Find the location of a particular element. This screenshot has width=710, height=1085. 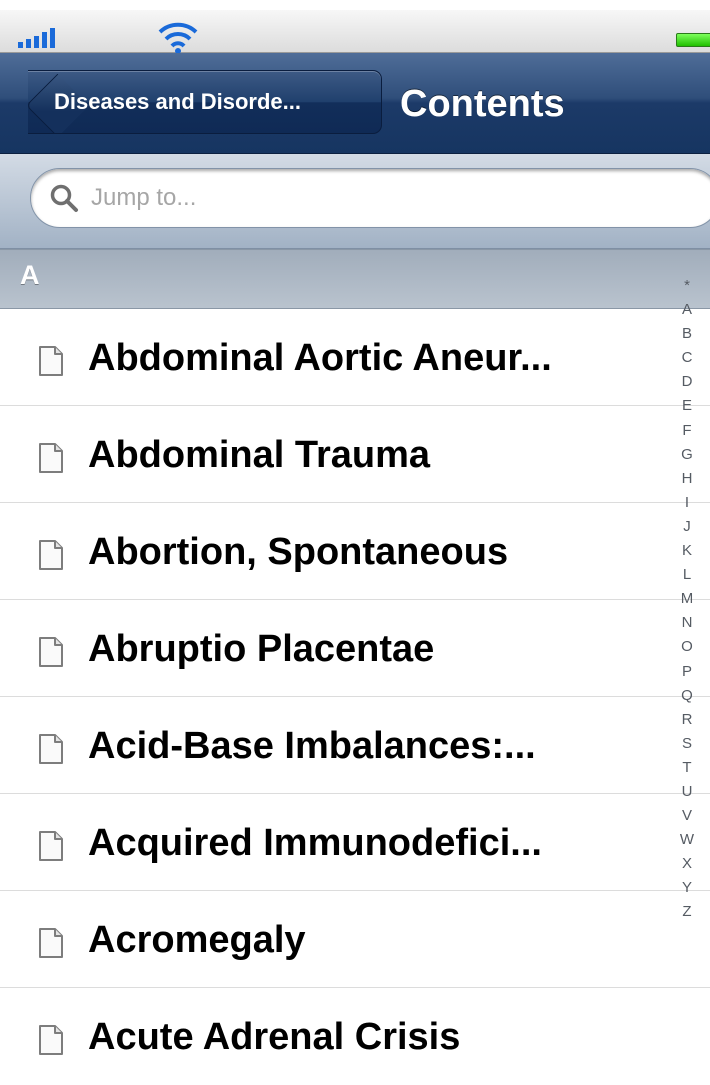

list-item: Abruptio Placentae is located at coordinates (355, 648).